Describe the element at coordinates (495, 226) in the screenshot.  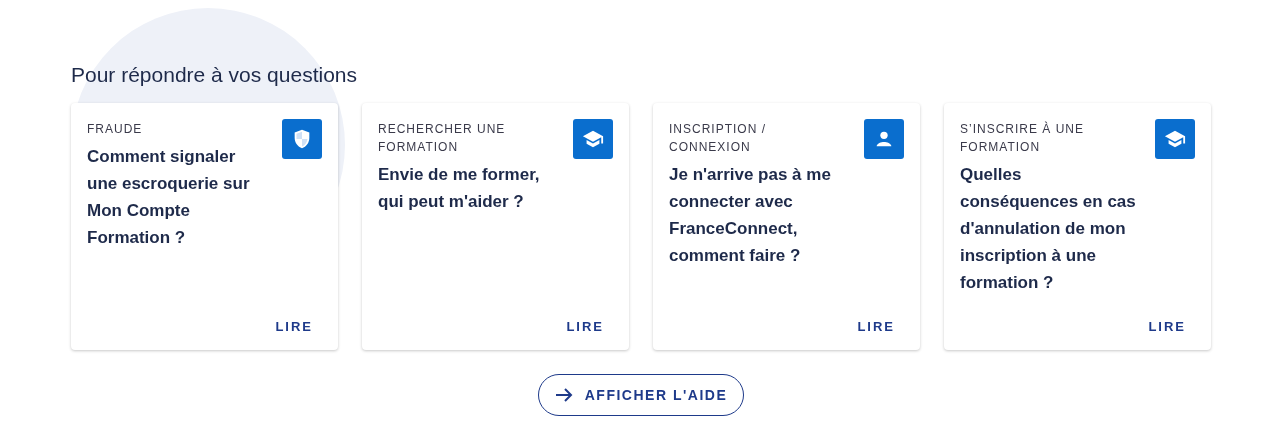
I see `faq-card: RECHERCHER UNE FORMATION Envie de me former, qui peut m'aider ? LIRE` at that location.